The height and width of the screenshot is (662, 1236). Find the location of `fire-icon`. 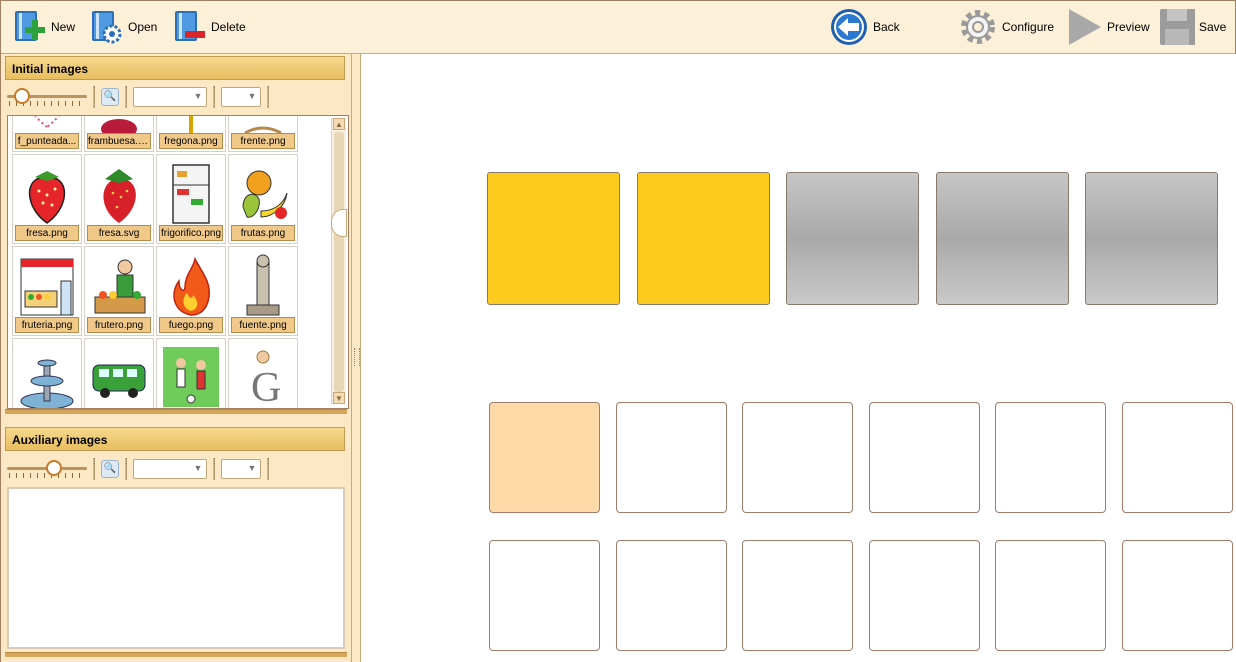

fire-icon is located at coordinates (191, 284).